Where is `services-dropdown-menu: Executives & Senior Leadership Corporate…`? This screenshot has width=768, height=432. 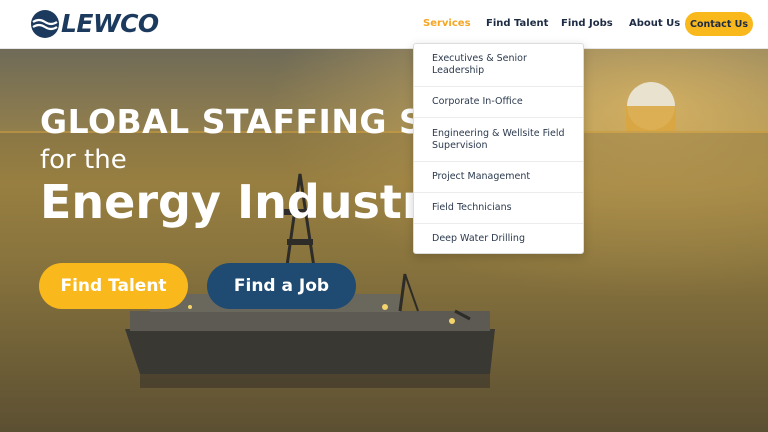
services-dropdown-menu: Executives & Senior Leadership Corporate… is located at coordinates (498, 148).